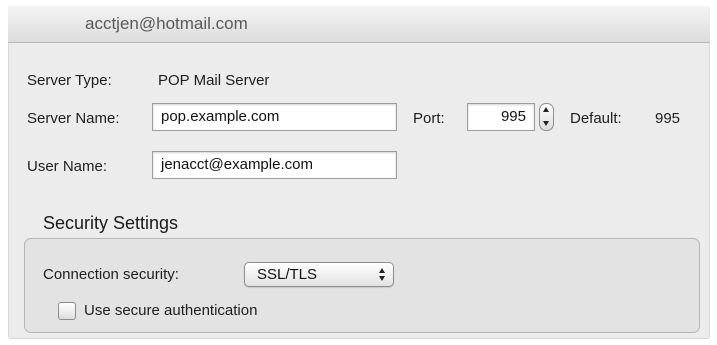 The image size is (717, 345). I want to click on server-type-value: POP Mail Server, so click(214, 80).